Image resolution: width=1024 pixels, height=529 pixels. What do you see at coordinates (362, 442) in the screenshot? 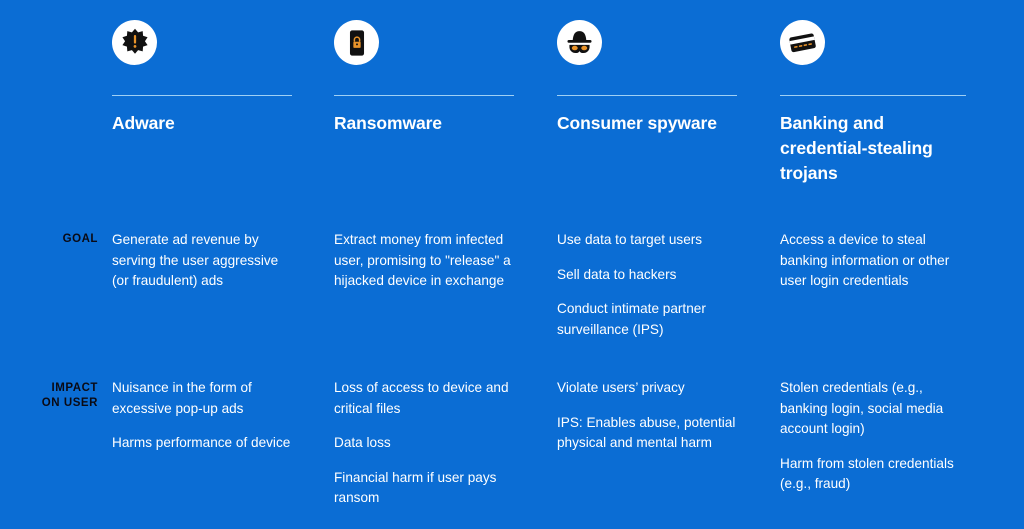
I see `impact-item: Data loss` at bounding box center [362, 442].